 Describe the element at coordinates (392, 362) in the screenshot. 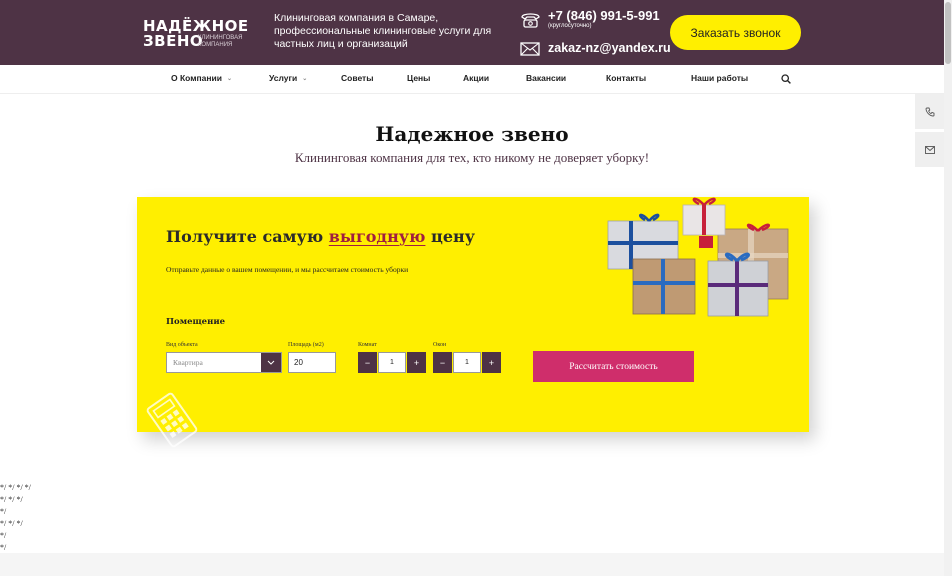

I see `rooms-value: 1` at that location.